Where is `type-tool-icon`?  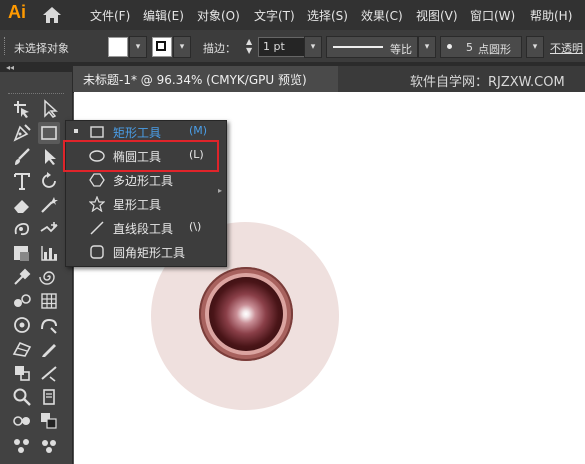 type-tool-icon is located at coordinates (22, 181).